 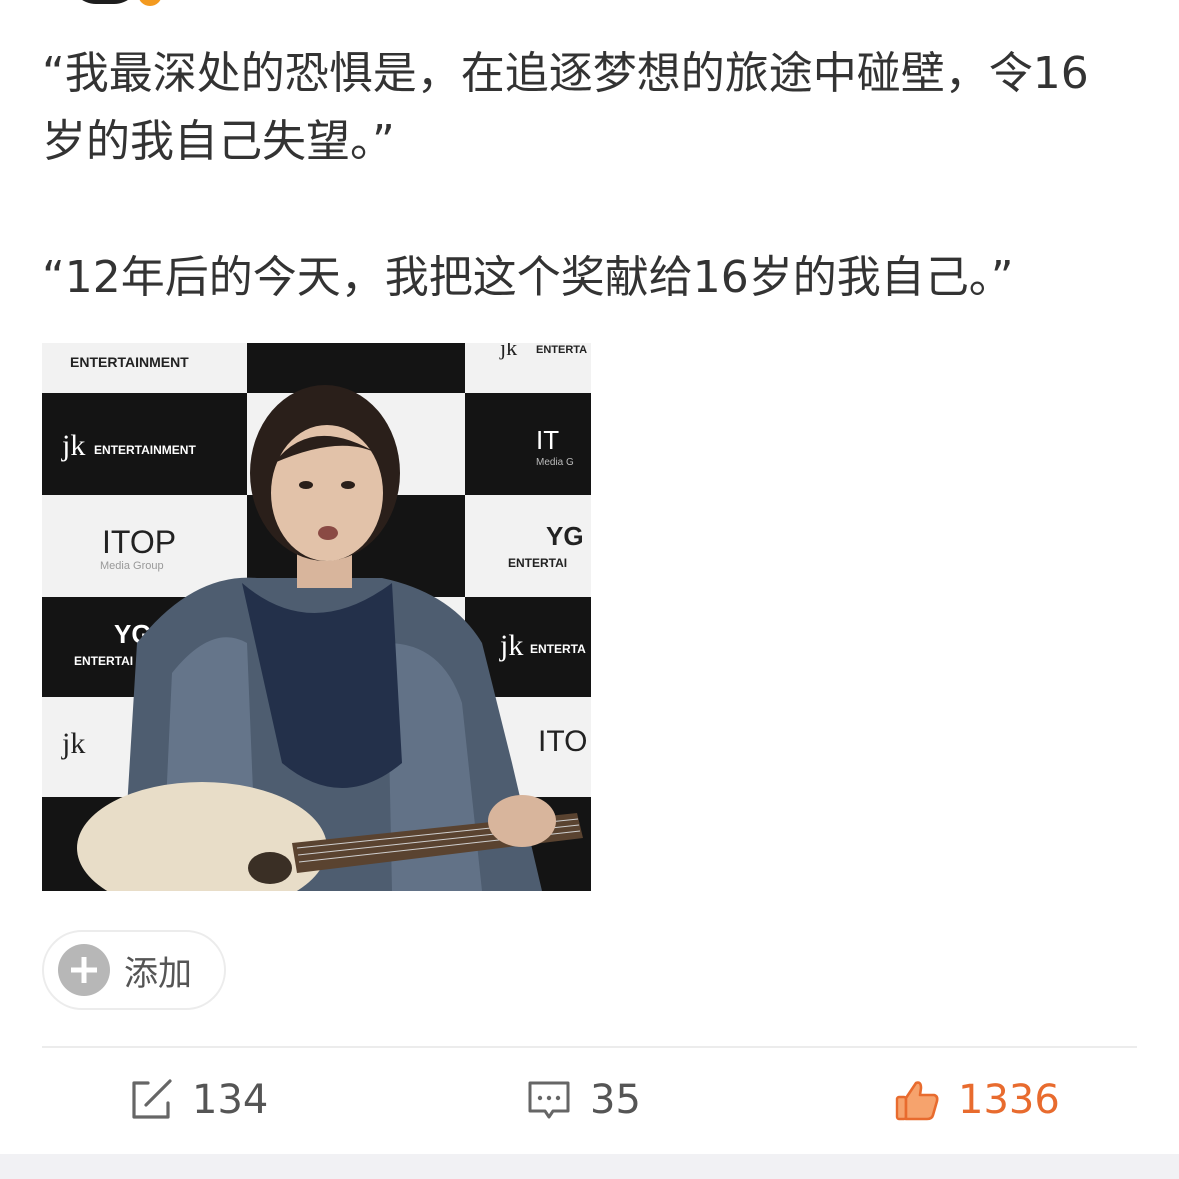 What do you see at coordinates (583, 1100) in the screenshot?
I see `comment-button: 35` at bounding box center [583, 1100].